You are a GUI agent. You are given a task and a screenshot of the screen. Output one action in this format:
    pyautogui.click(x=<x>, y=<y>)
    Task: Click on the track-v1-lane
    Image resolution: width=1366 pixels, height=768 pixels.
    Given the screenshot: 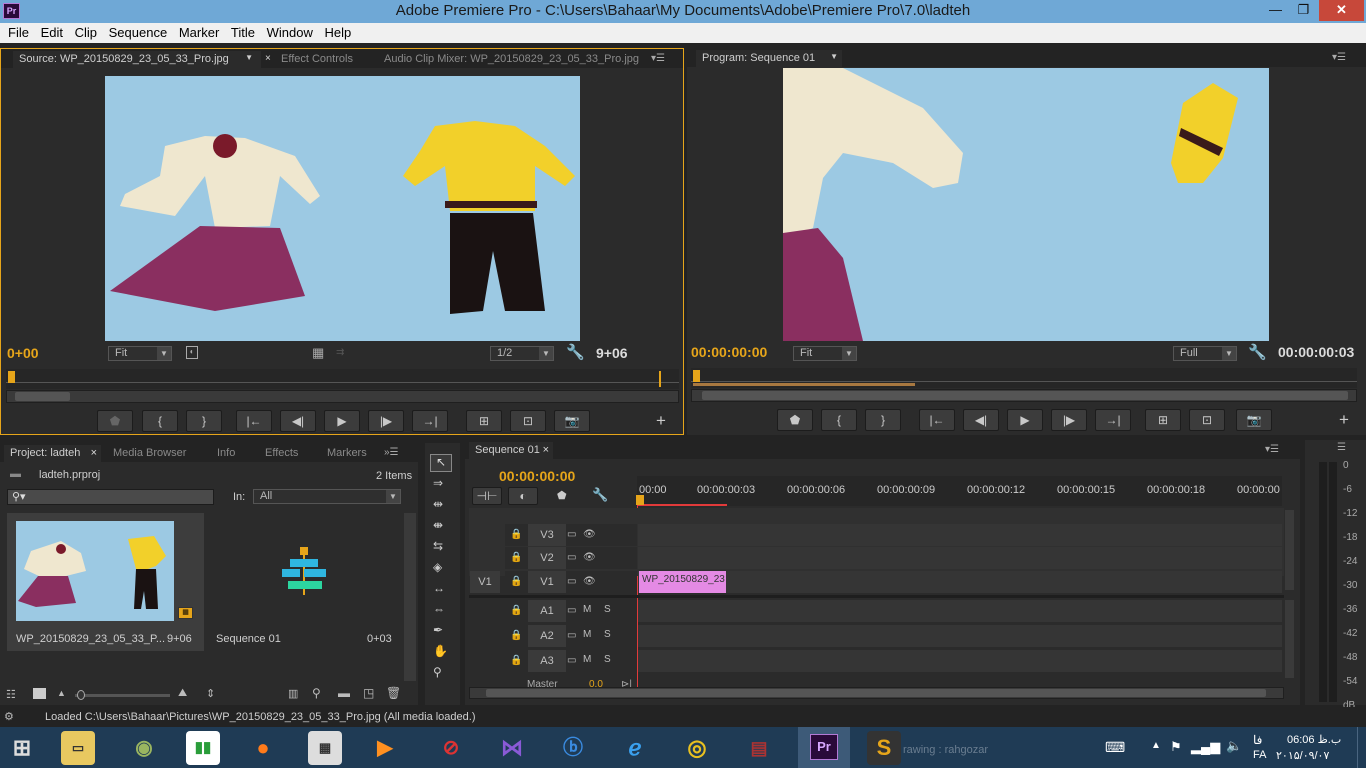 What is the action you would take?
    pyautogui.click(x=960, y=582)
    